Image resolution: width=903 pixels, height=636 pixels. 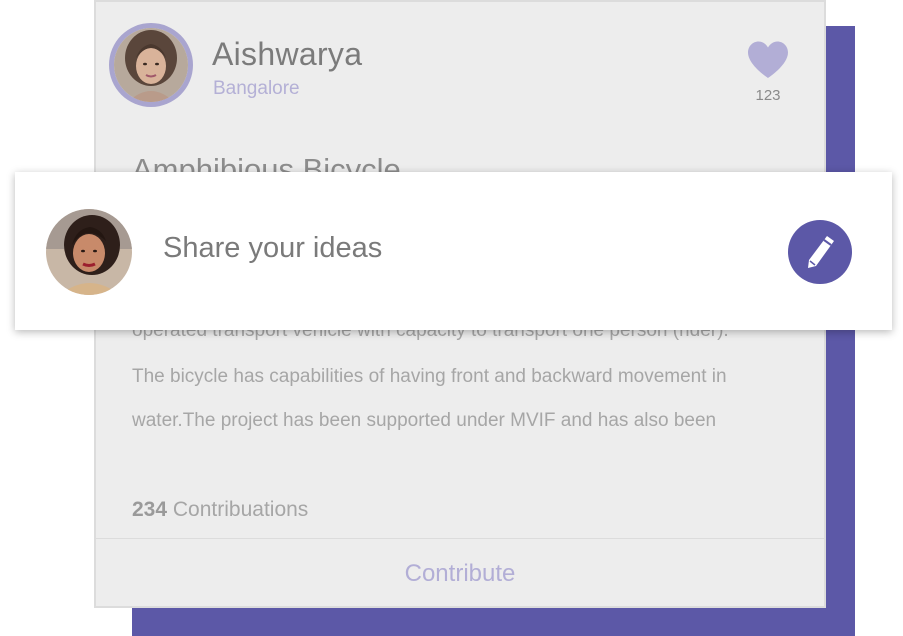 What do you see at coordinates (150, 509) in the screenshot?
I see `contributions-count: 234` at bounding box center [150, 509].